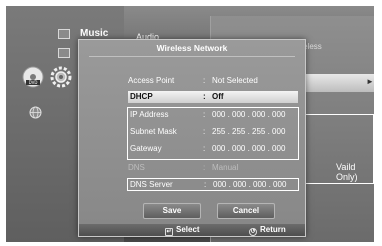  What do you see at coordinates (192, 56) in the screenshot?
I see `title-divider` at bounding box center [192, 56].